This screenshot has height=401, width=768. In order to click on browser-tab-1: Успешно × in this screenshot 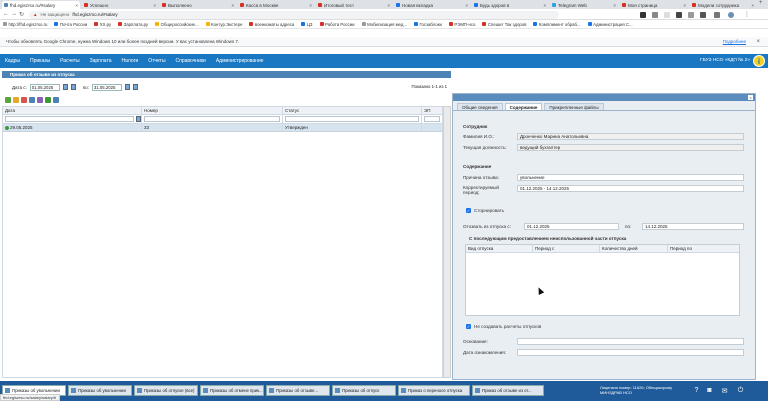, I will do `click(120, 5)`.